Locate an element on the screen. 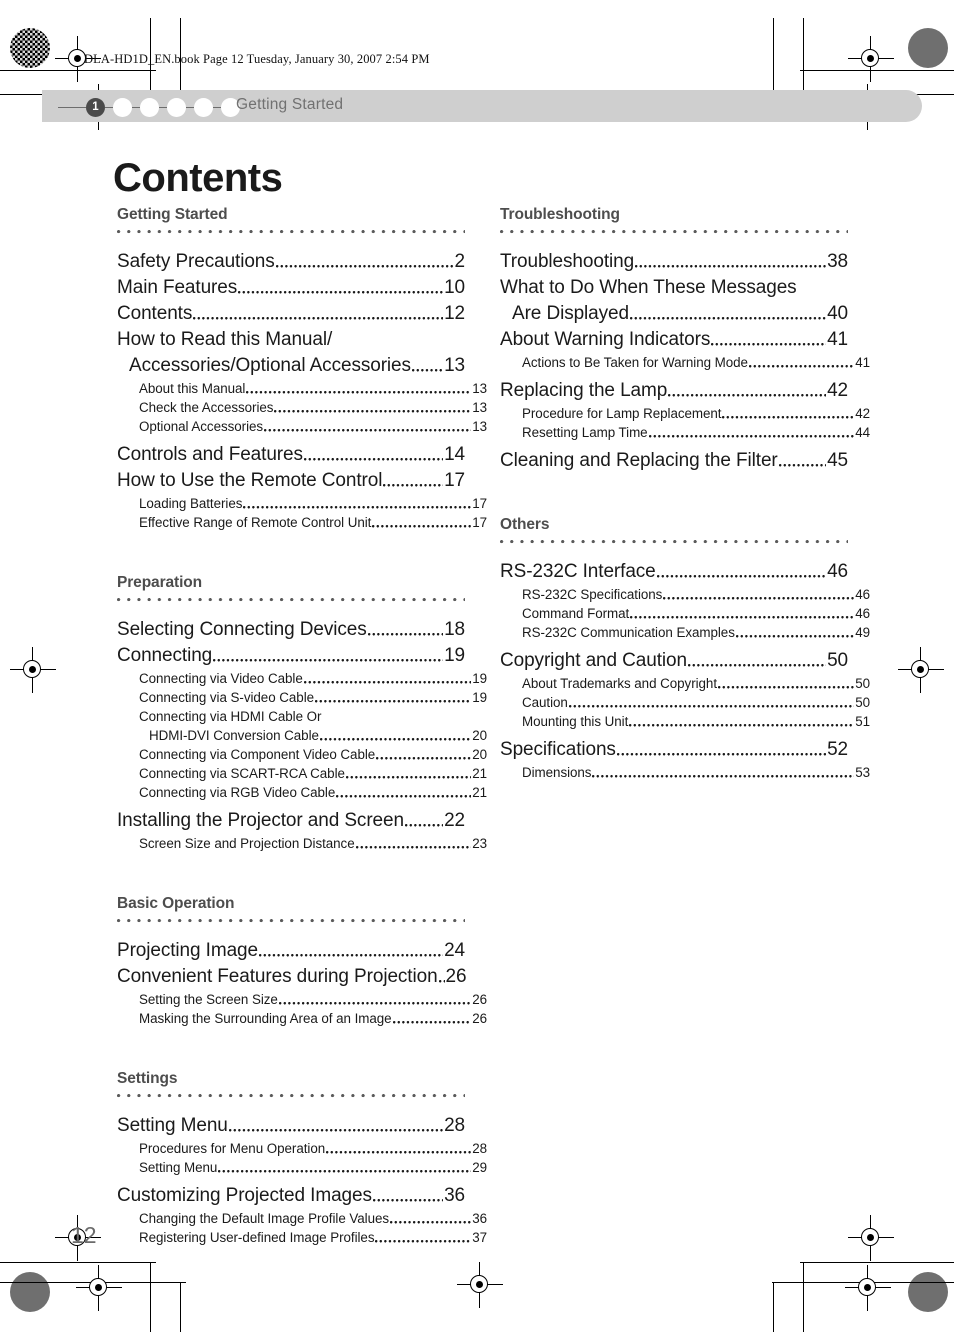  toc-entry-label: Safety Precautions is located at coordinates (196, 261).